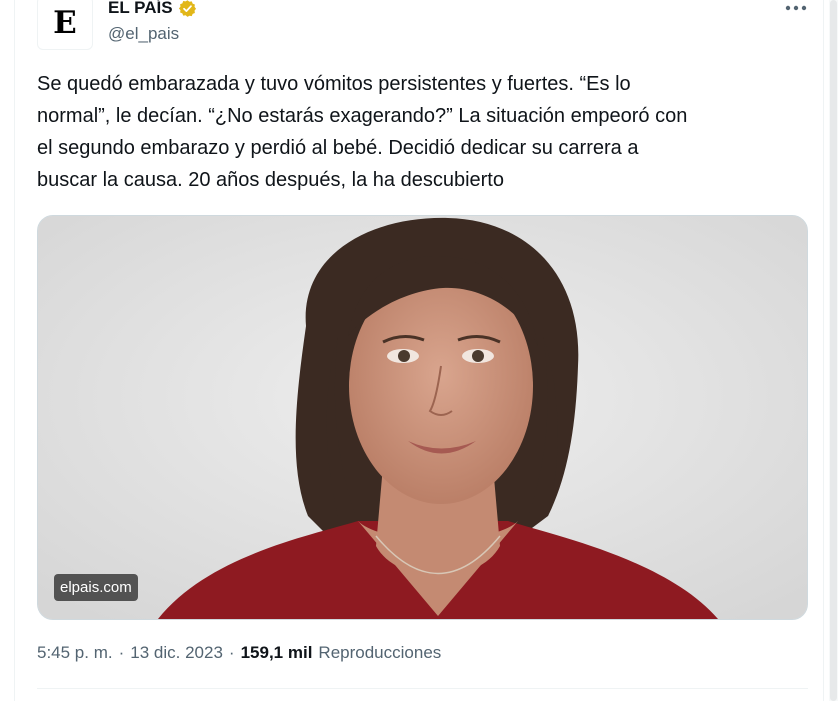 This screenshot has height=701, width=838. I want to click on scrollbar-thumb, so click(833, 350).